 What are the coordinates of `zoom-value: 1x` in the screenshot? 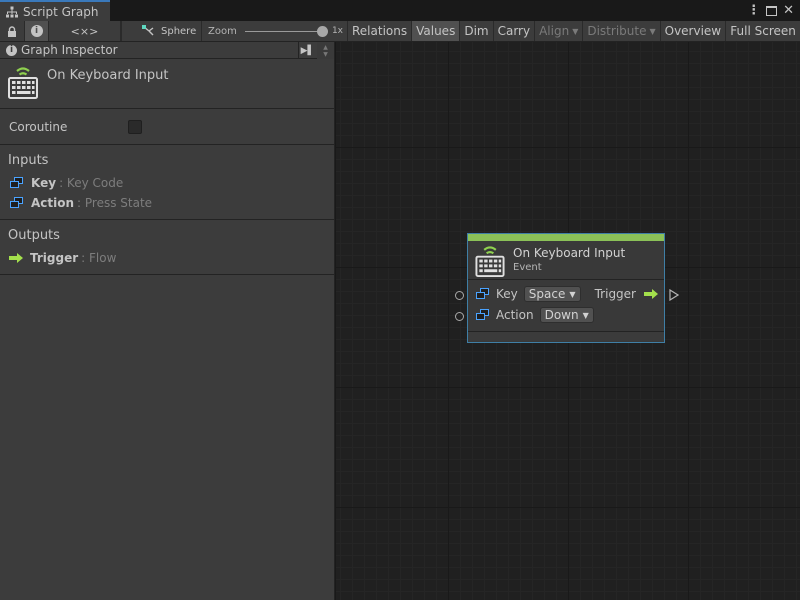 It's located at (337, 31).